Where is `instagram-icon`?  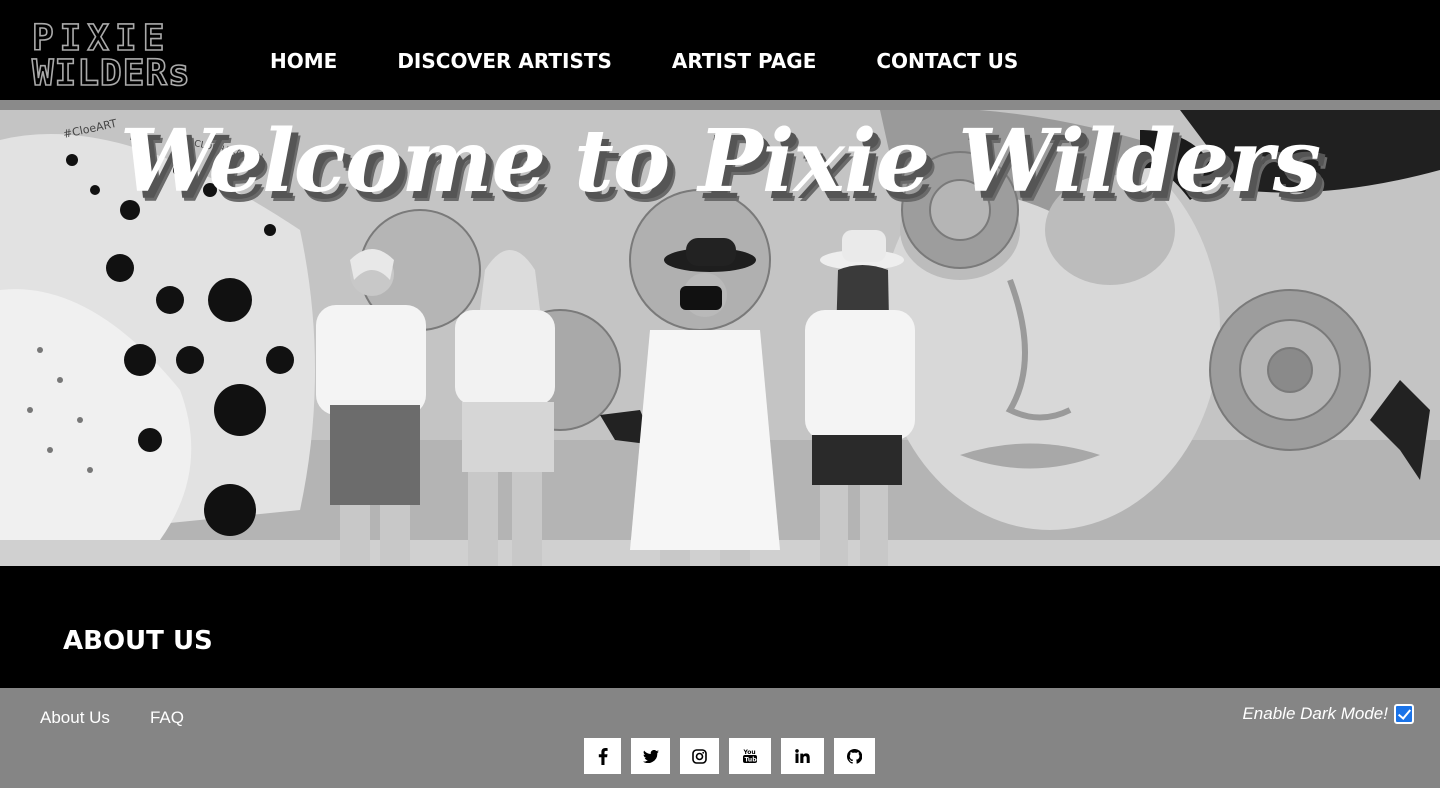 instagram-icon is located at coordinates (699, 756).